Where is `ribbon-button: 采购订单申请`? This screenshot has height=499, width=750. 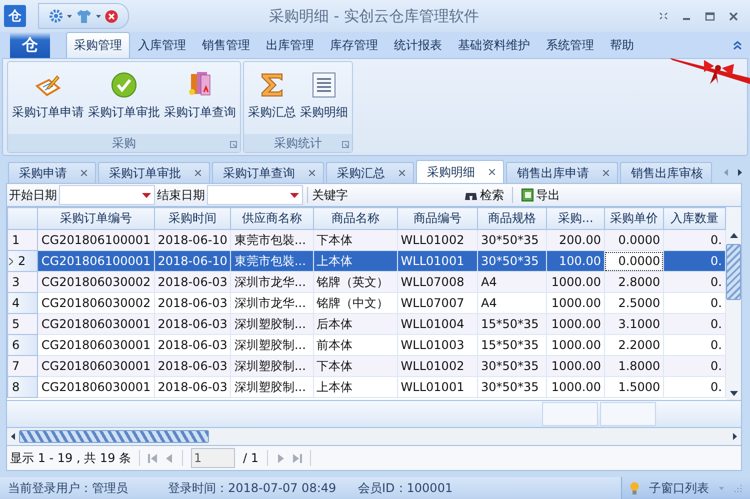 ribbon-button: 采购订单申请 is located at coordinates (48, 100).